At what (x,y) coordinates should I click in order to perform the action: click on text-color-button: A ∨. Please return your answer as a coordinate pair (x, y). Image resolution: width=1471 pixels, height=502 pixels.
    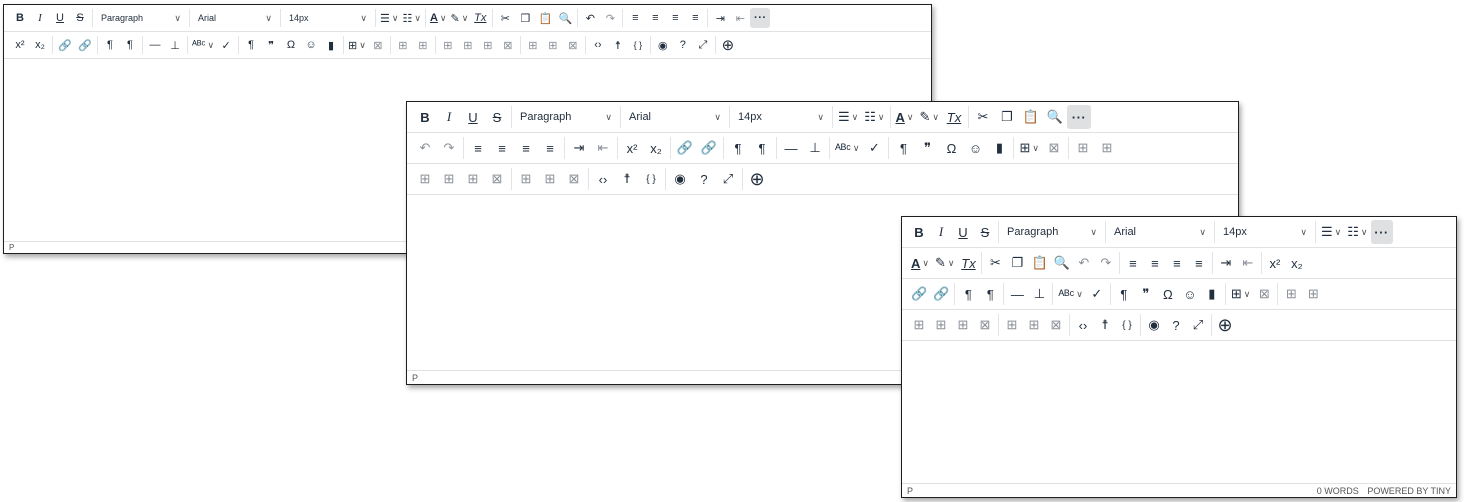
    Looking at the image, I should click on (905, 117).